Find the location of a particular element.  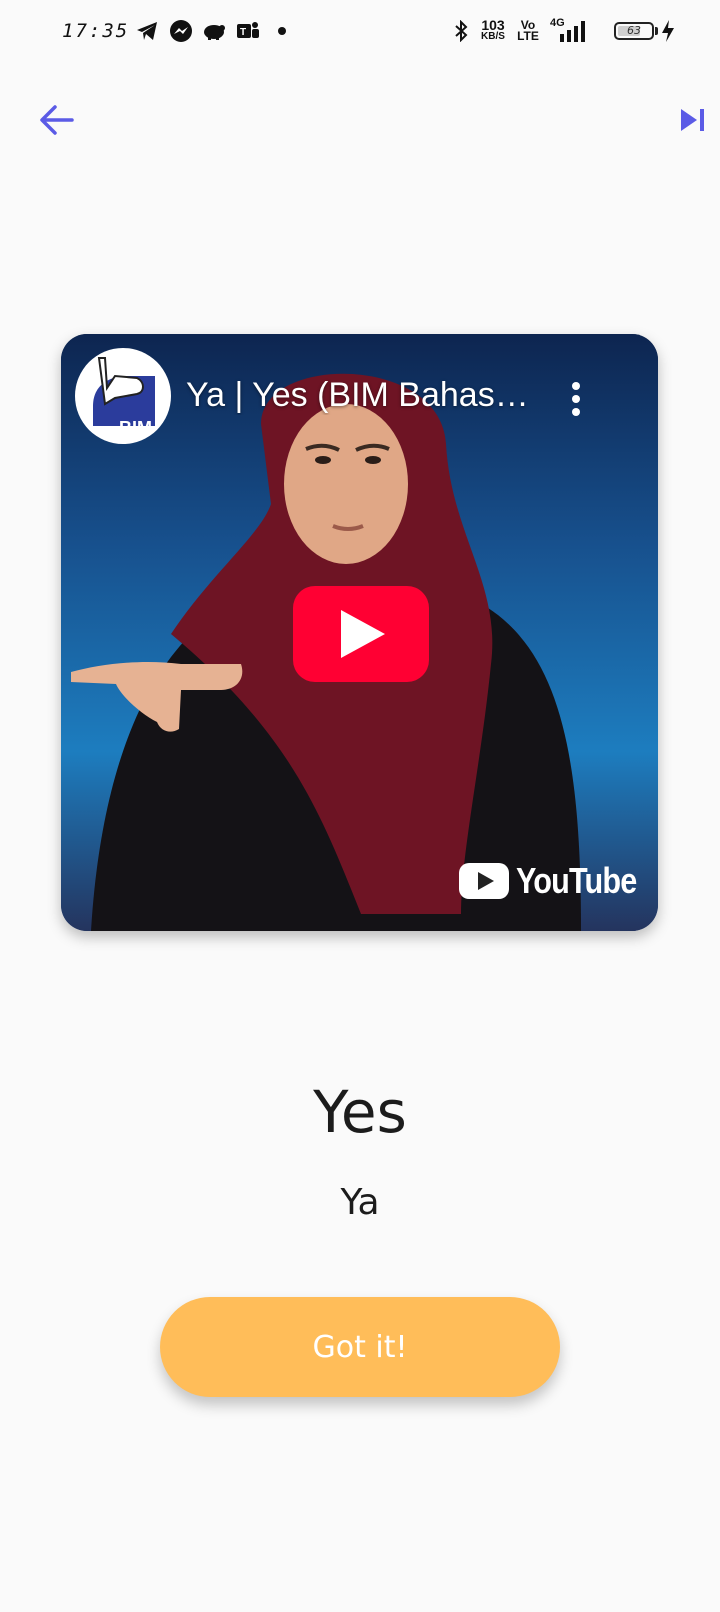

teams-icon: T is located at coordinates (248, 31).